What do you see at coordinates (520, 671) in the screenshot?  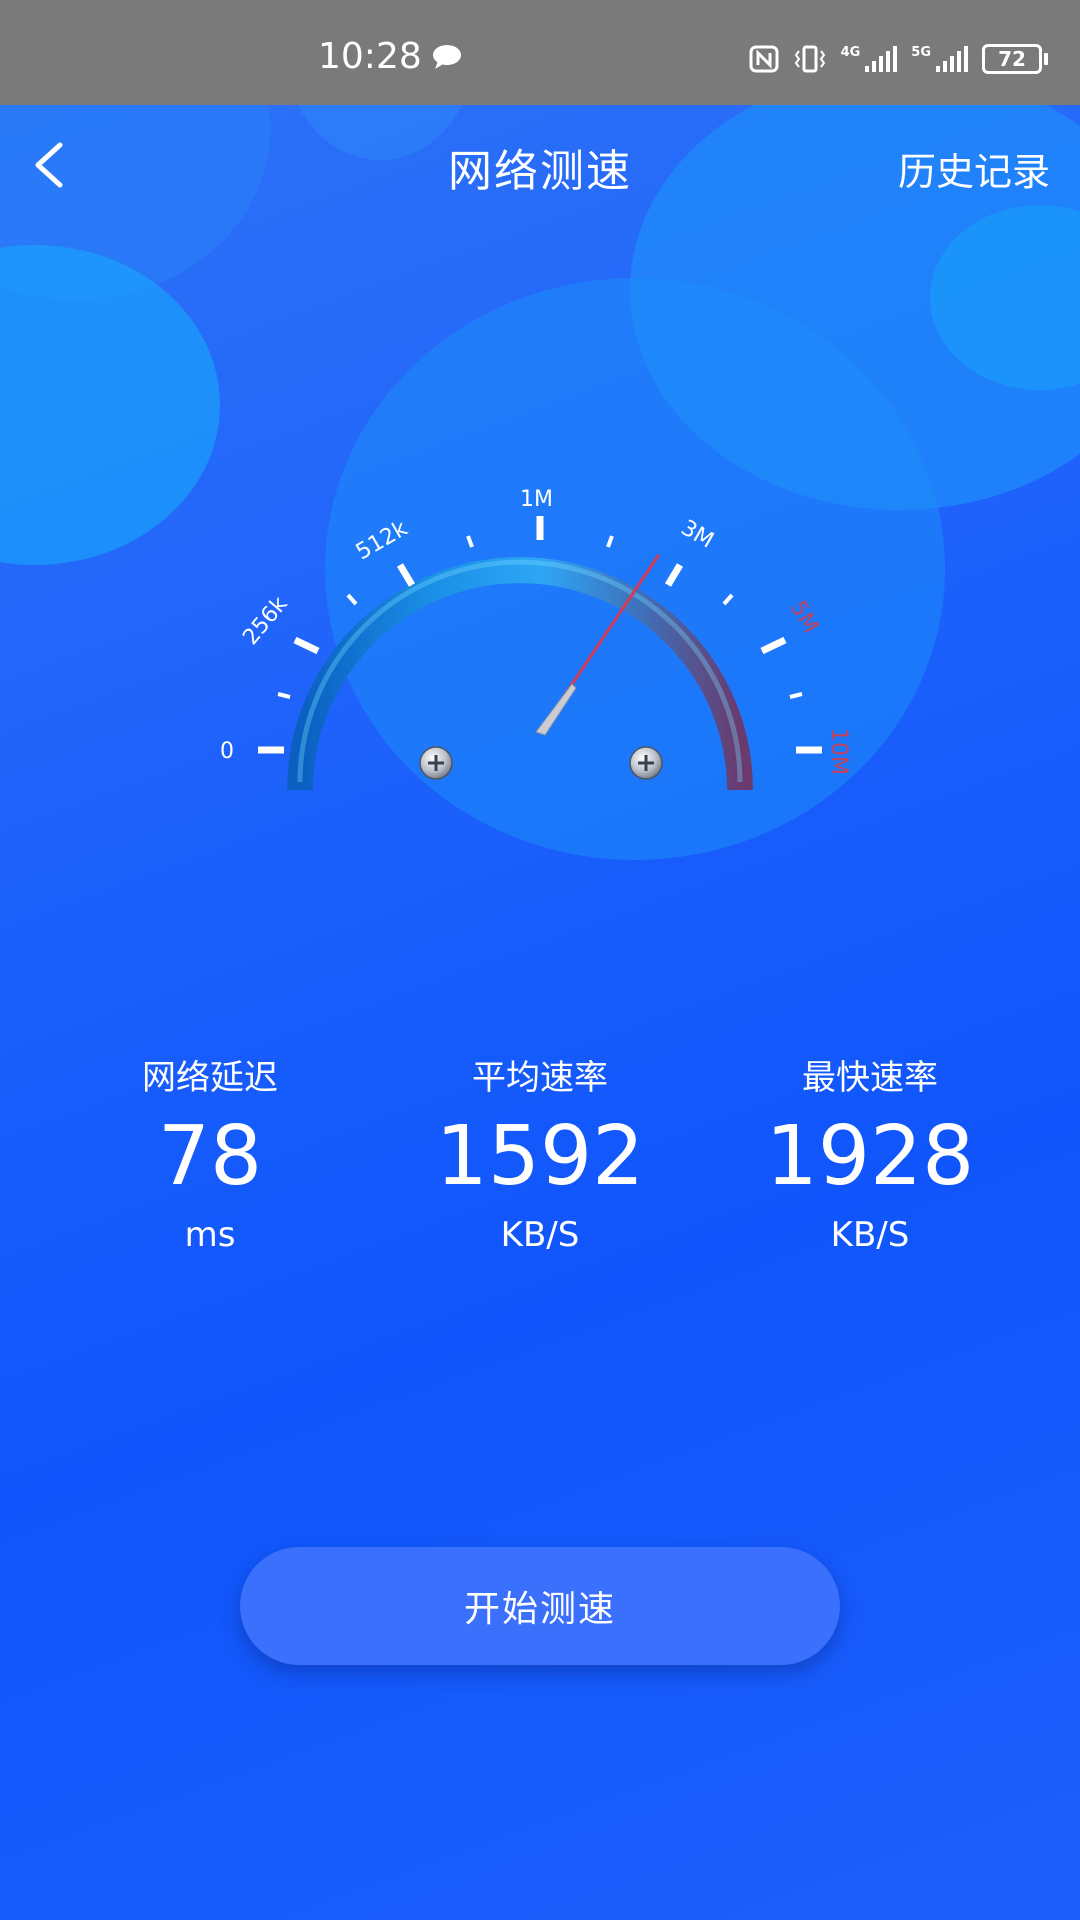 I see `gauge-arc-highlight` at bounding box center [520, 671].